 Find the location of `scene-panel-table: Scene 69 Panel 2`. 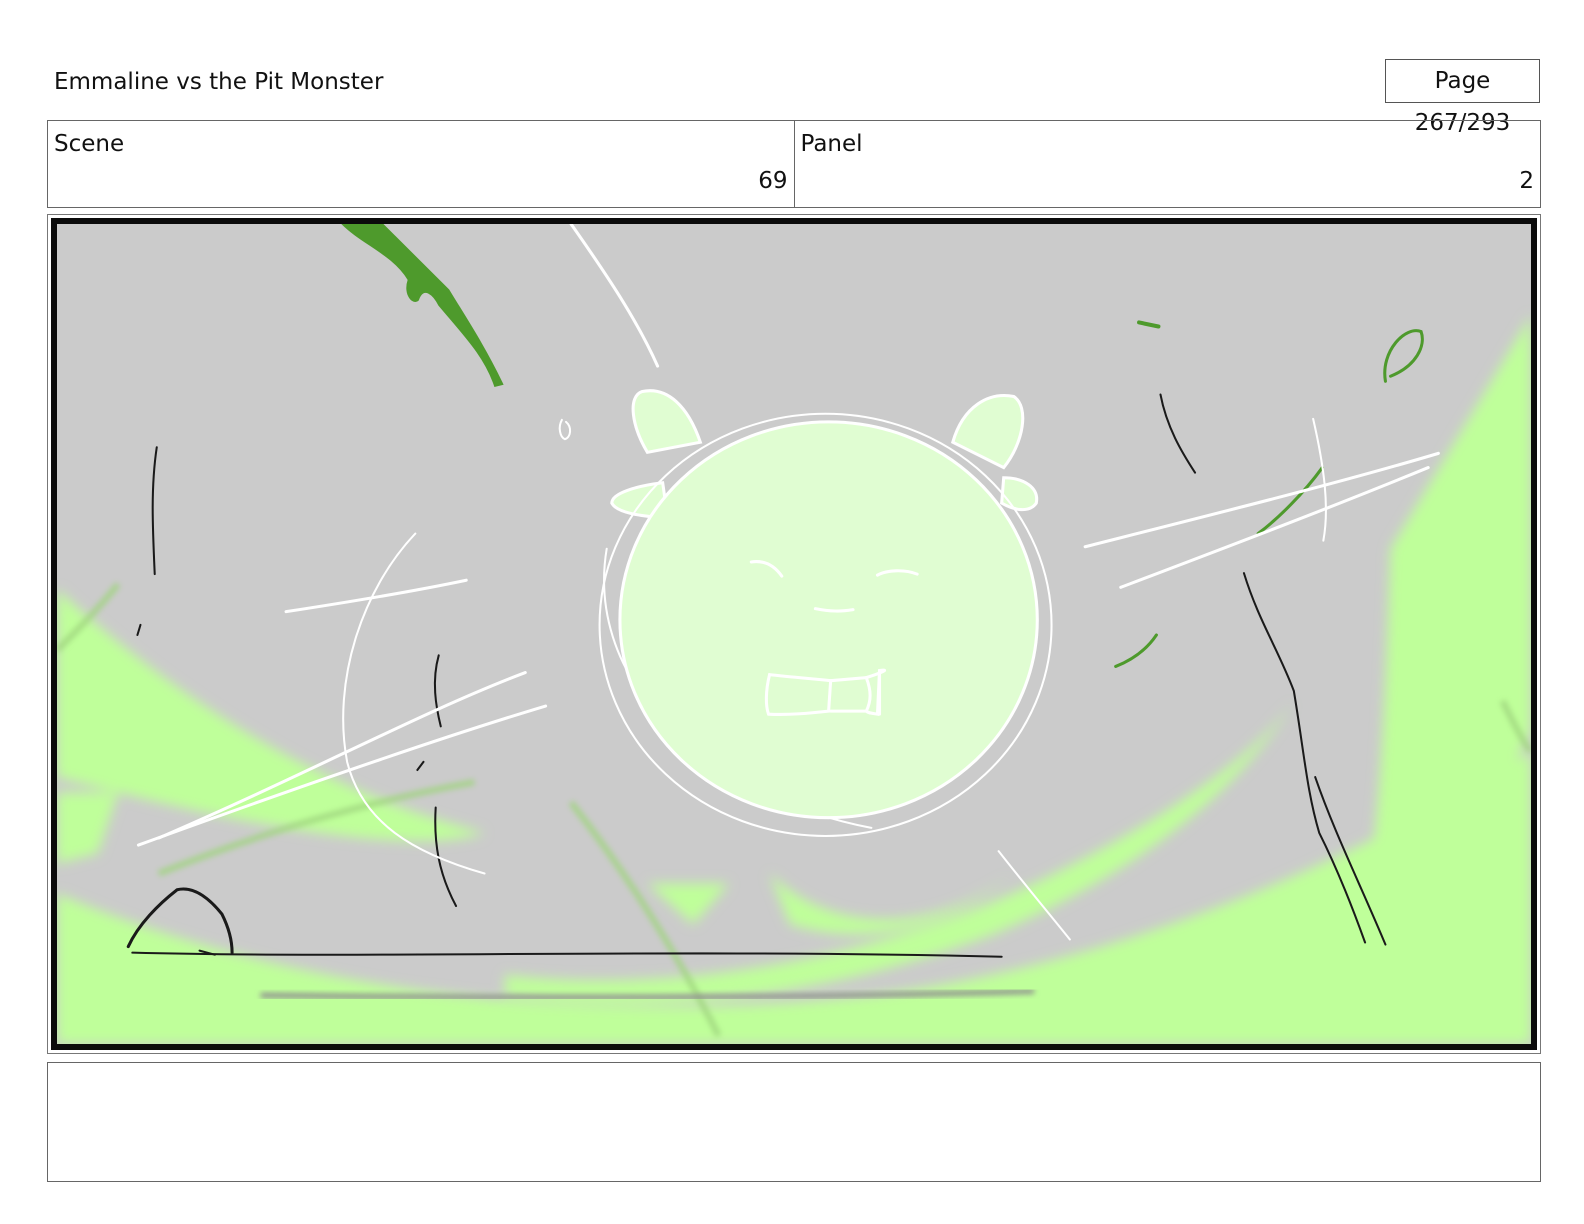

scene-panel-table: Scene 69 Panel 2 is located at coordinates (794, 164).